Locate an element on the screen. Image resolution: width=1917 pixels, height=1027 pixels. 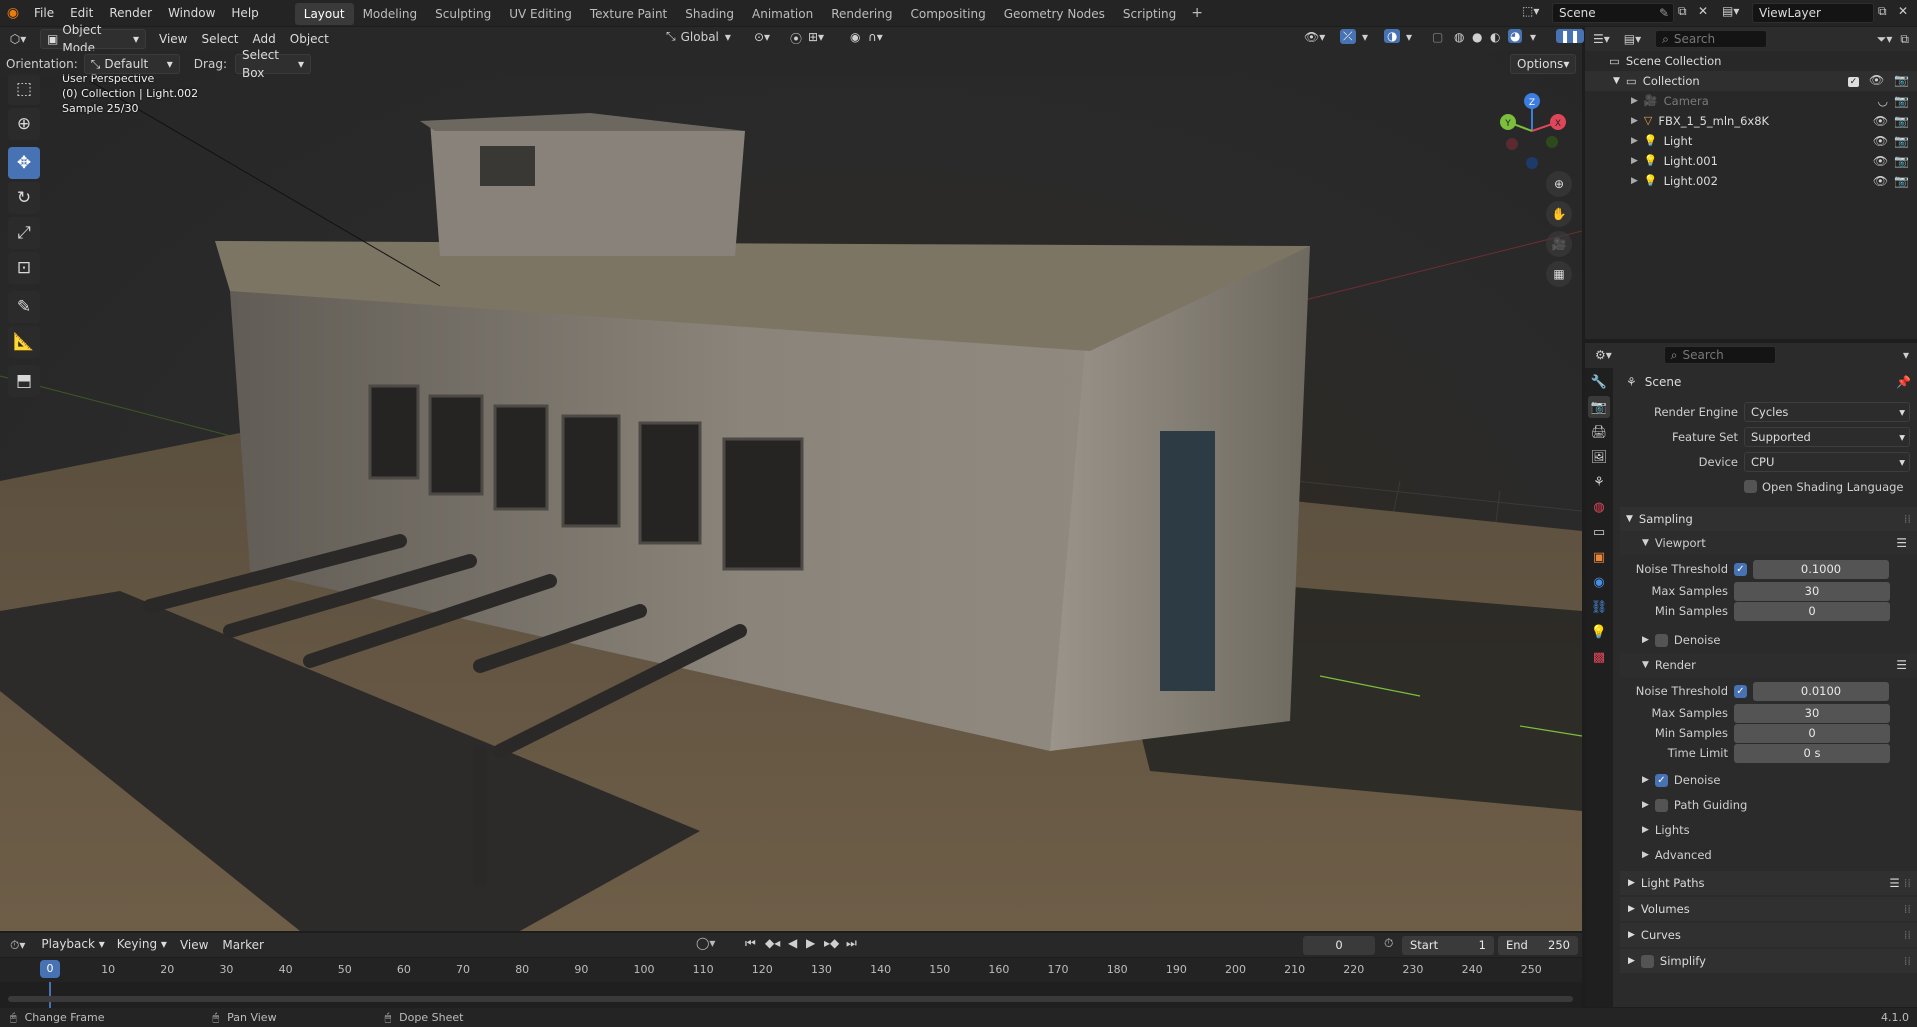
object-tab-icon: ▣ is located at coordinates (1599, 557).